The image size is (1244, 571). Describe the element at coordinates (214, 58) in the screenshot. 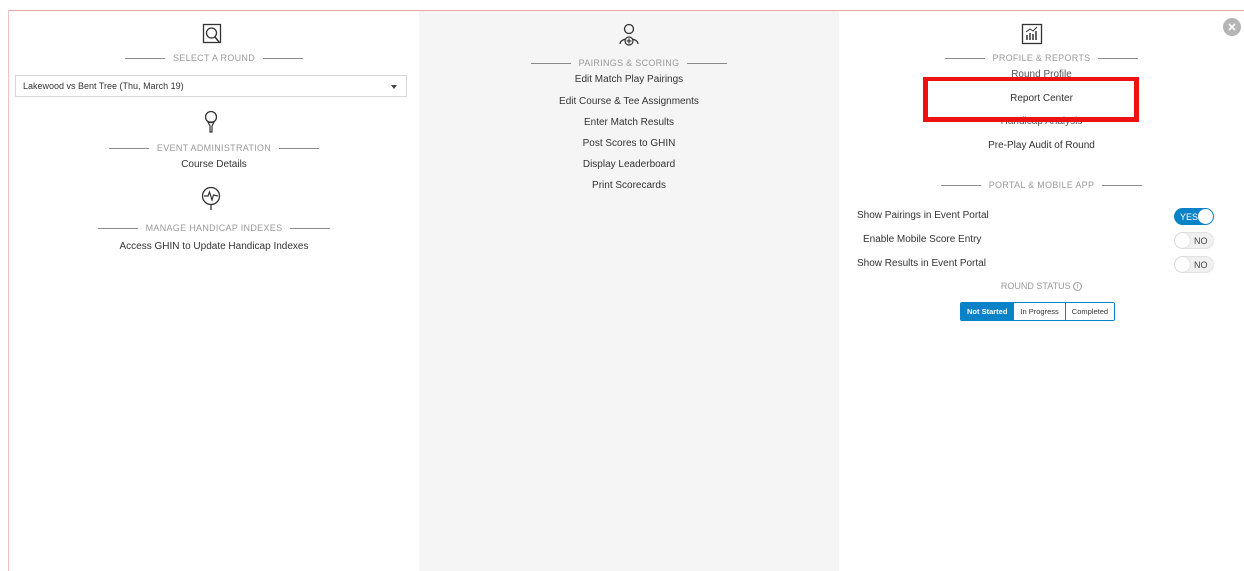

I see `select-round-title: SELECT A ROUND` at that location.